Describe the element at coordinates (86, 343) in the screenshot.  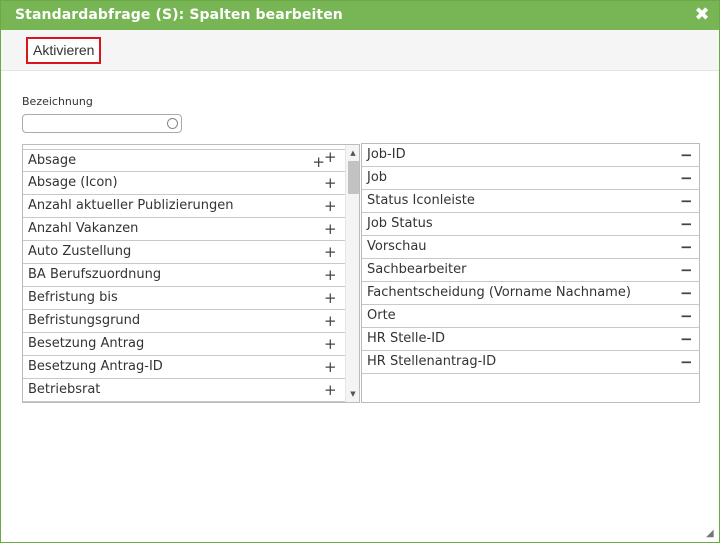
I see `column-label: Besetzung Antrag` at that location.